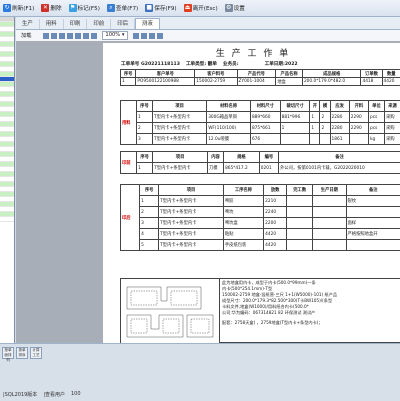 This screenshot has height=401, width=400. What do you see at coordinates (160, 64) in the screenshot?
I see `order-no: G20221118113` at bounding box center [160, 64].